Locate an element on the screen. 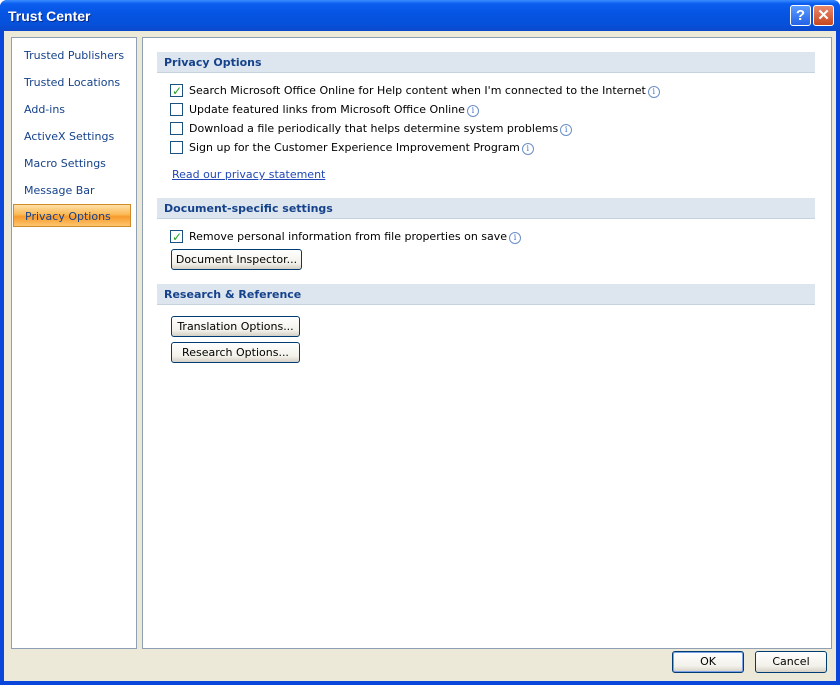 The width and height of the screenshot is (840, 685). ok-button: OK is located at coordinates (708, 662).